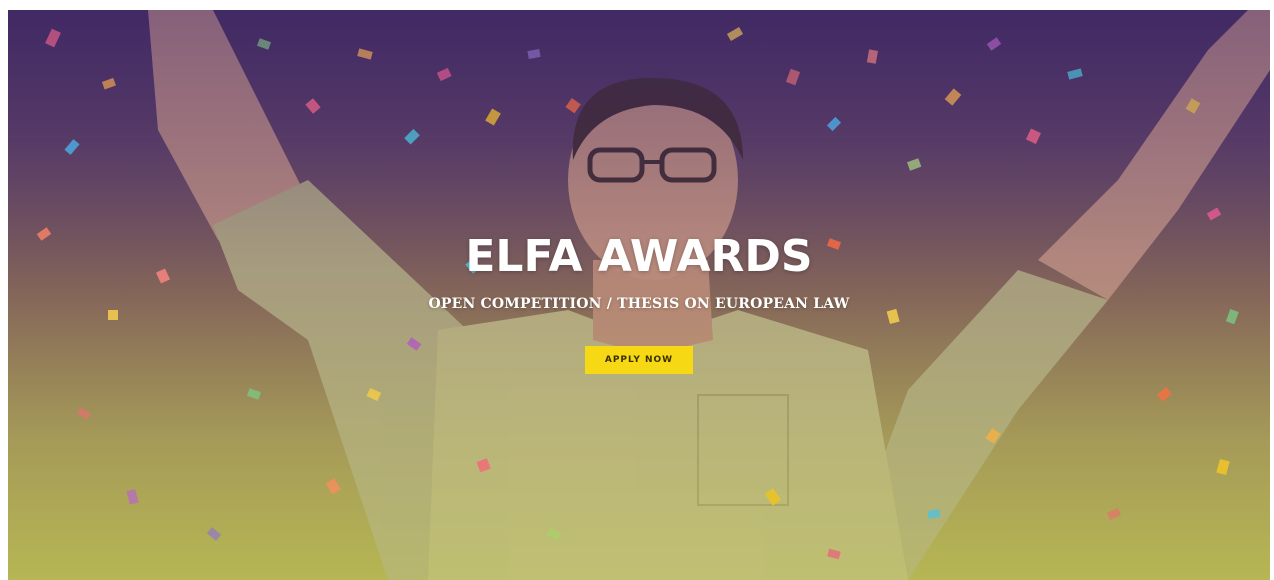  I want to click on apply-now-button: APPLY NOW, so click(639, 360).